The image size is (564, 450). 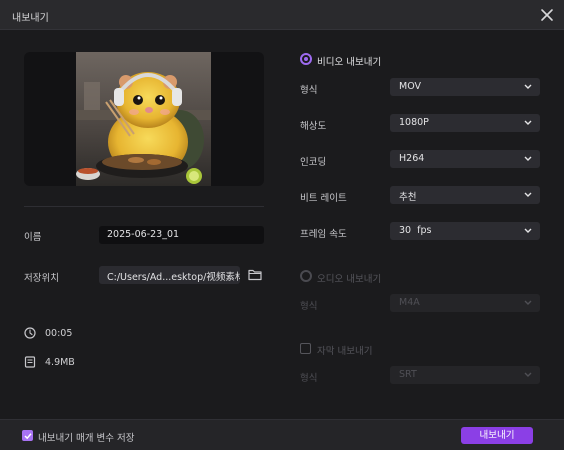 I want to click on subtitle-format-value: SRT, so click(x=408, y=374).